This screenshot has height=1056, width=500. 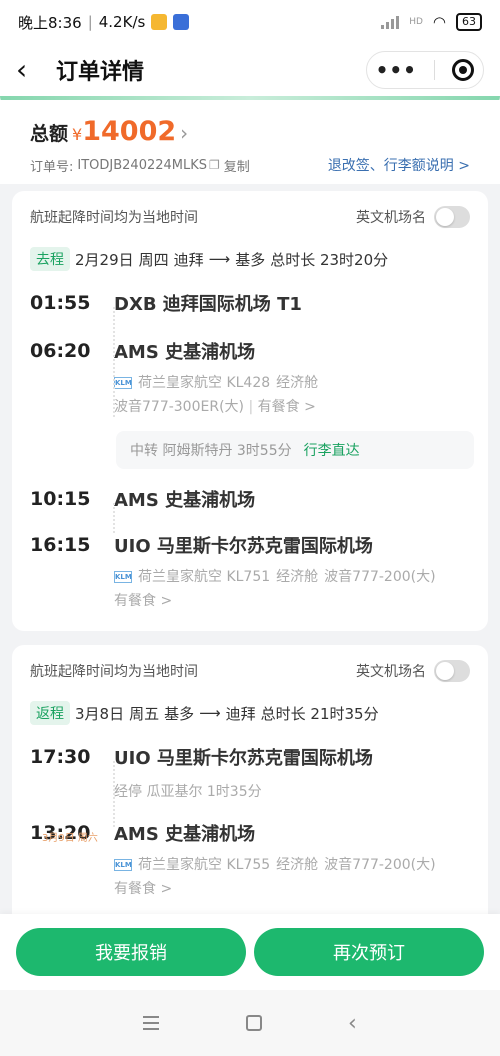 I want to click on airline-flight: 荷兰皇家航空 KL428, so click(x=204, y=383).